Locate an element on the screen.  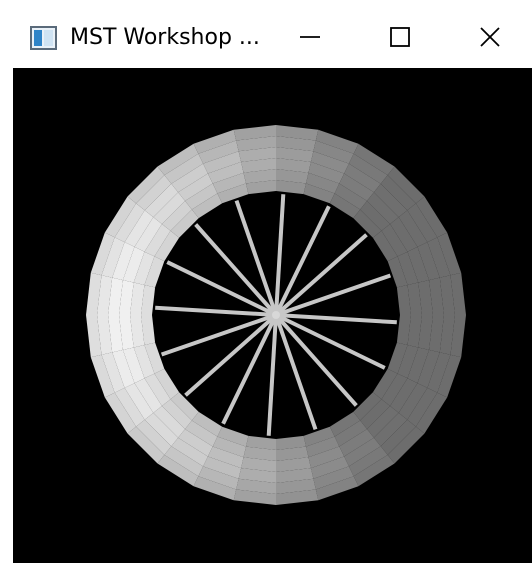
app-icon-left-pane is located at coordinates (38, 38).